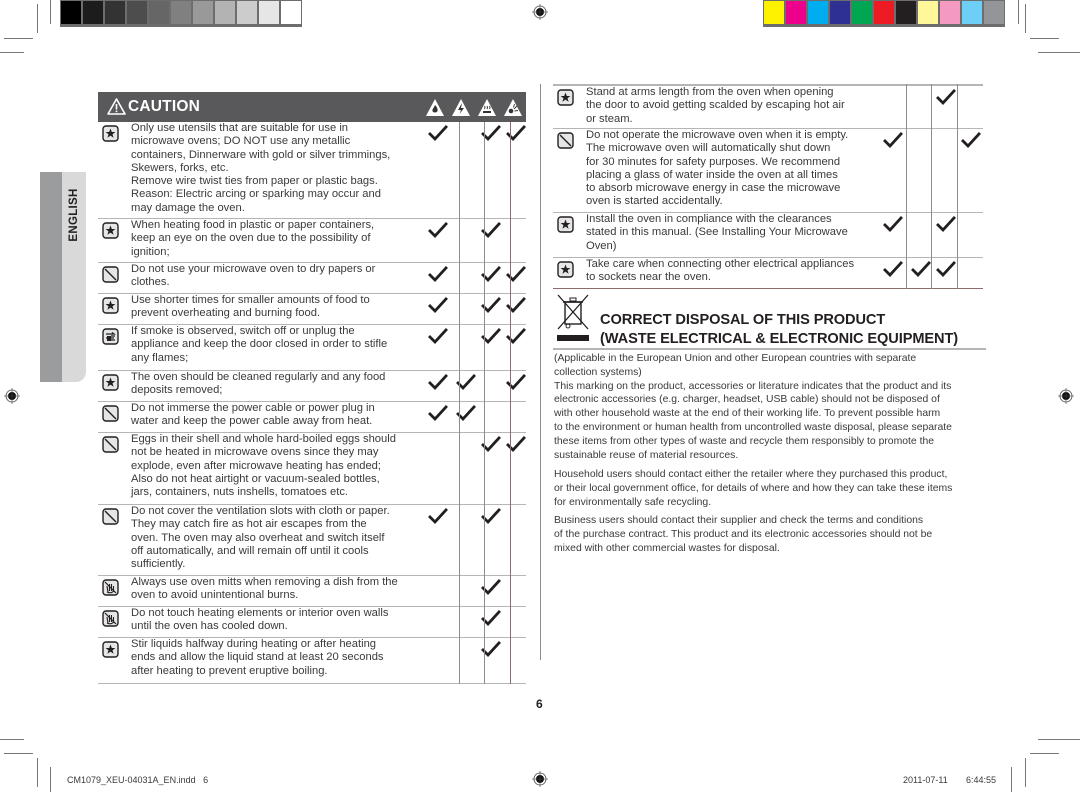  I want to click on cmyk-color-bar, so click(884, 13).